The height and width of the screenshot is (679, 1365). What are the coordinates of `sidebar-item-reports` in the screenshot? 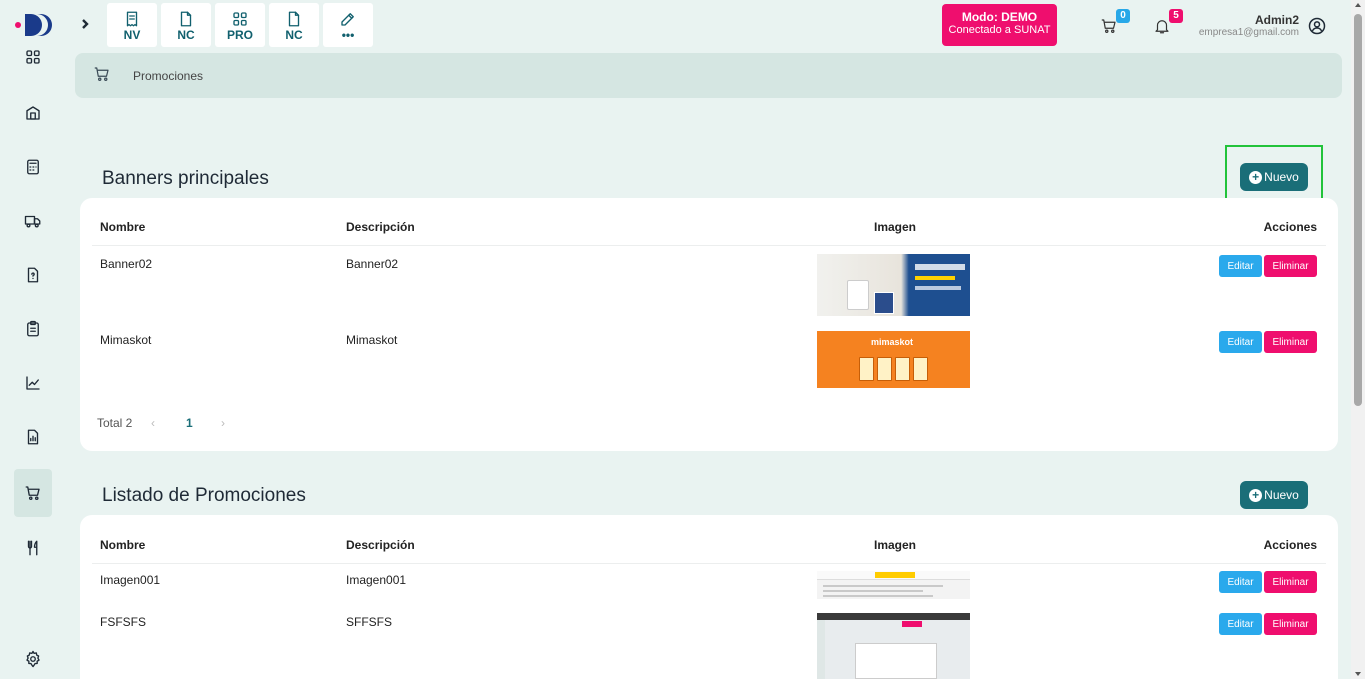 It's located at (33, 383).